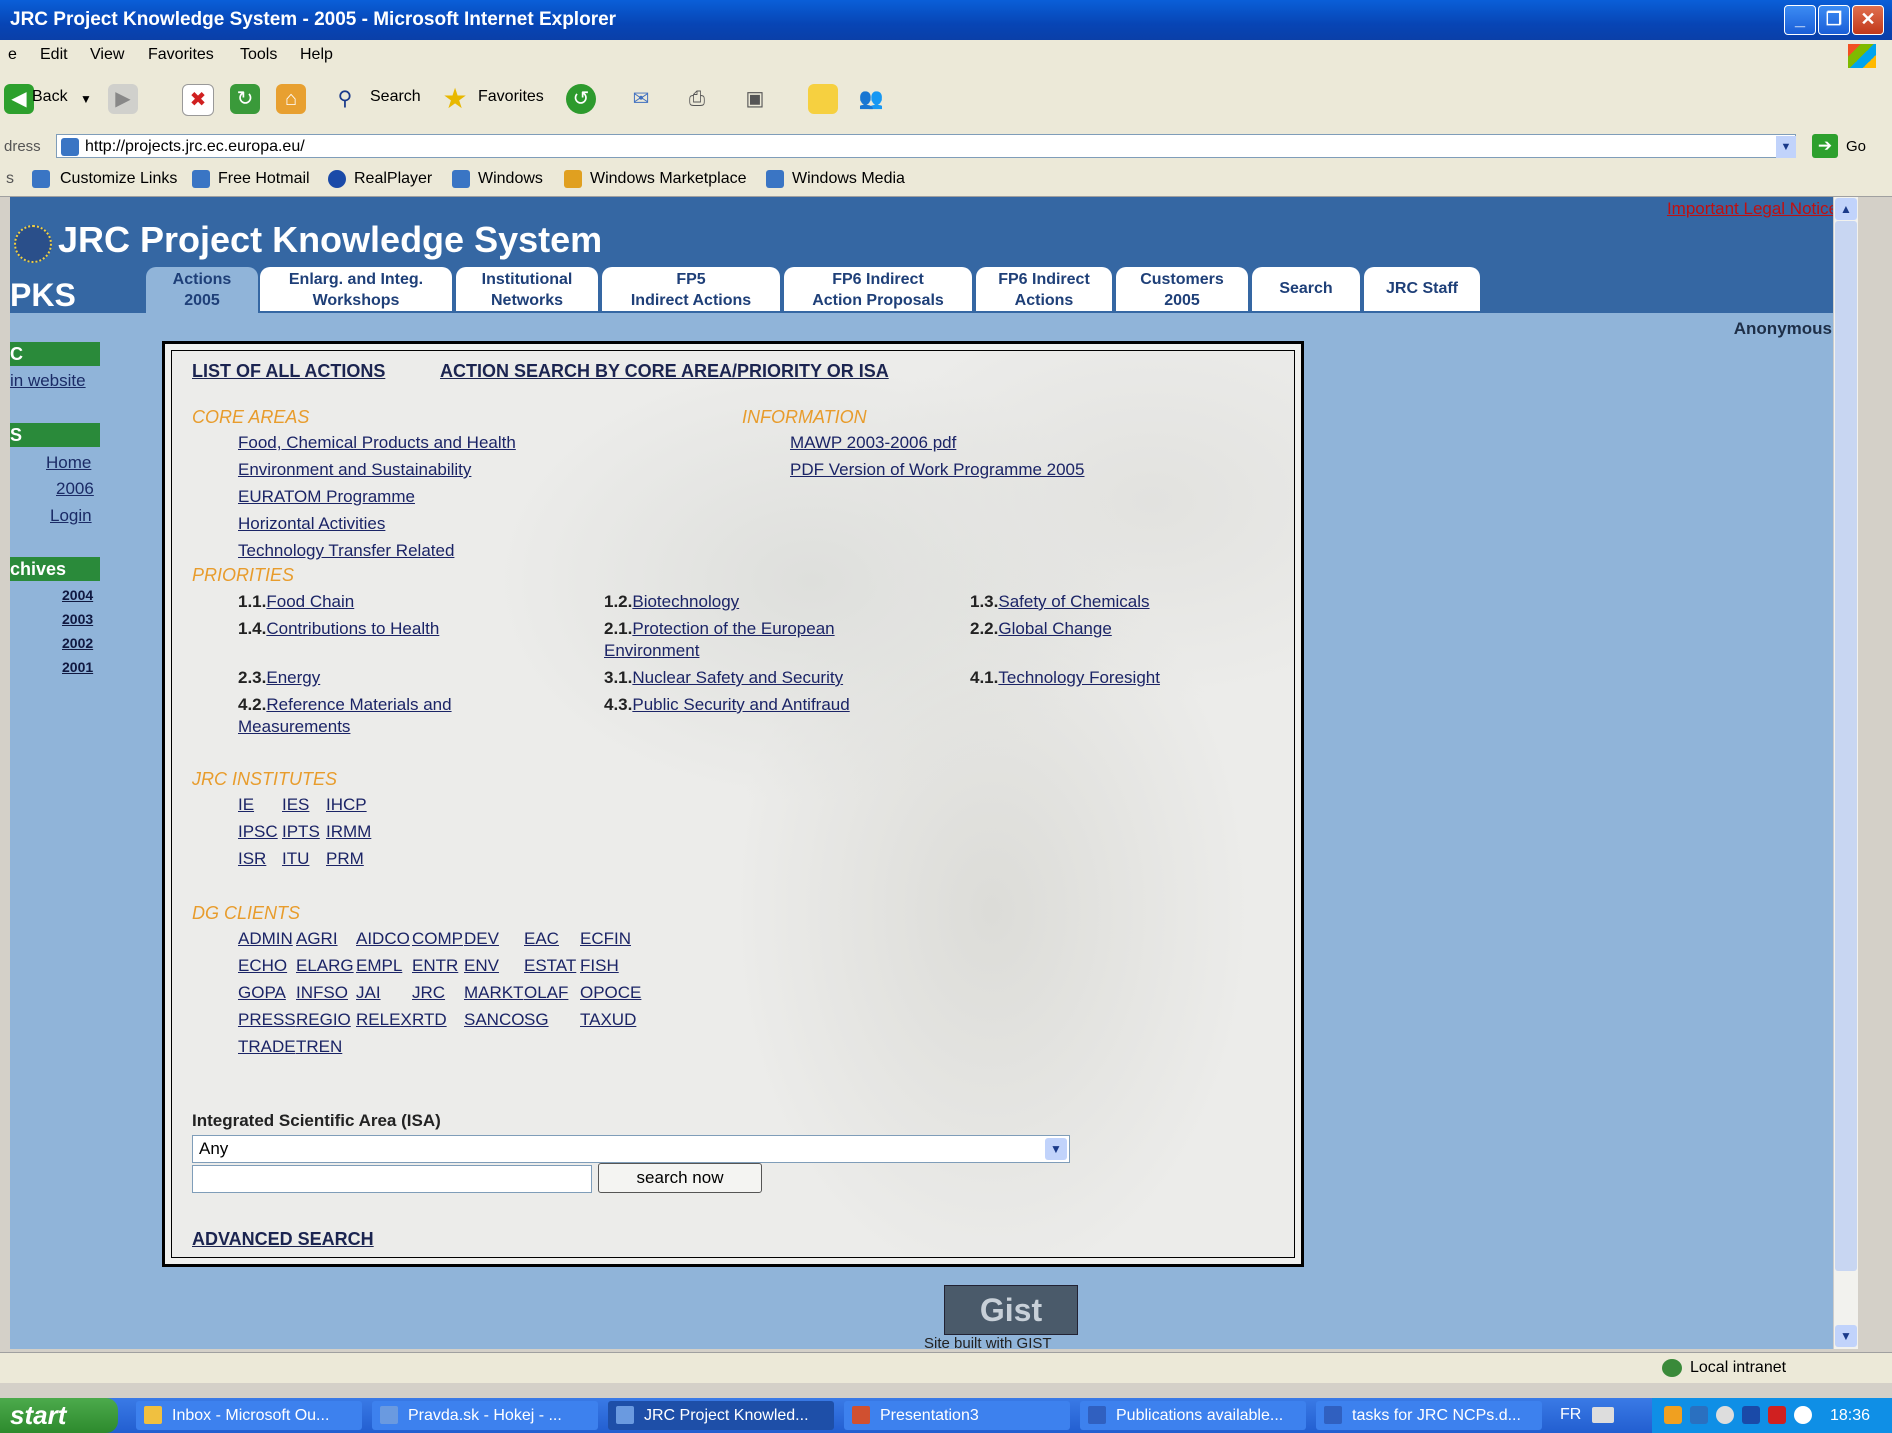  I want to click on mail-icon: ✉, so click(641, 99).